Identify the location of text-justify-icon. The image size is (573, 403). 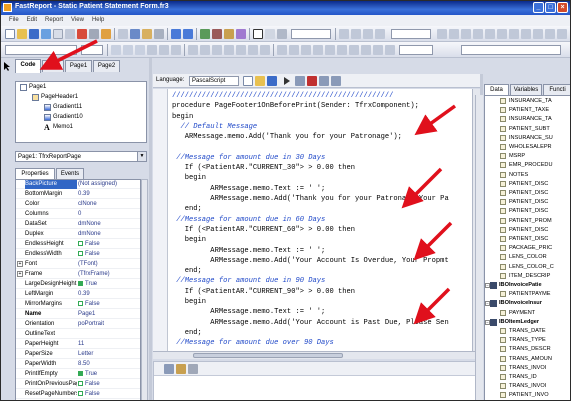
(229, 50).